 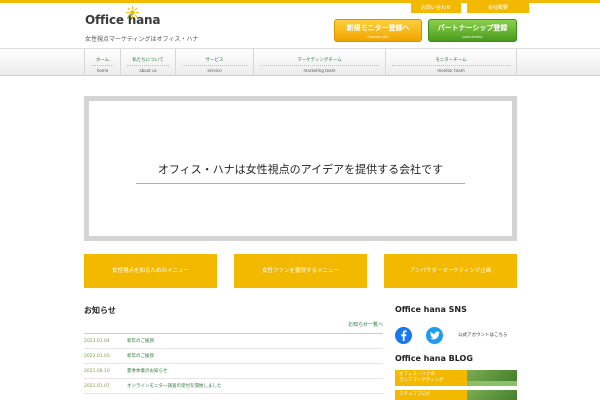 I want to click on sns-title: Office hana SNS, so click(x=431, y=309).